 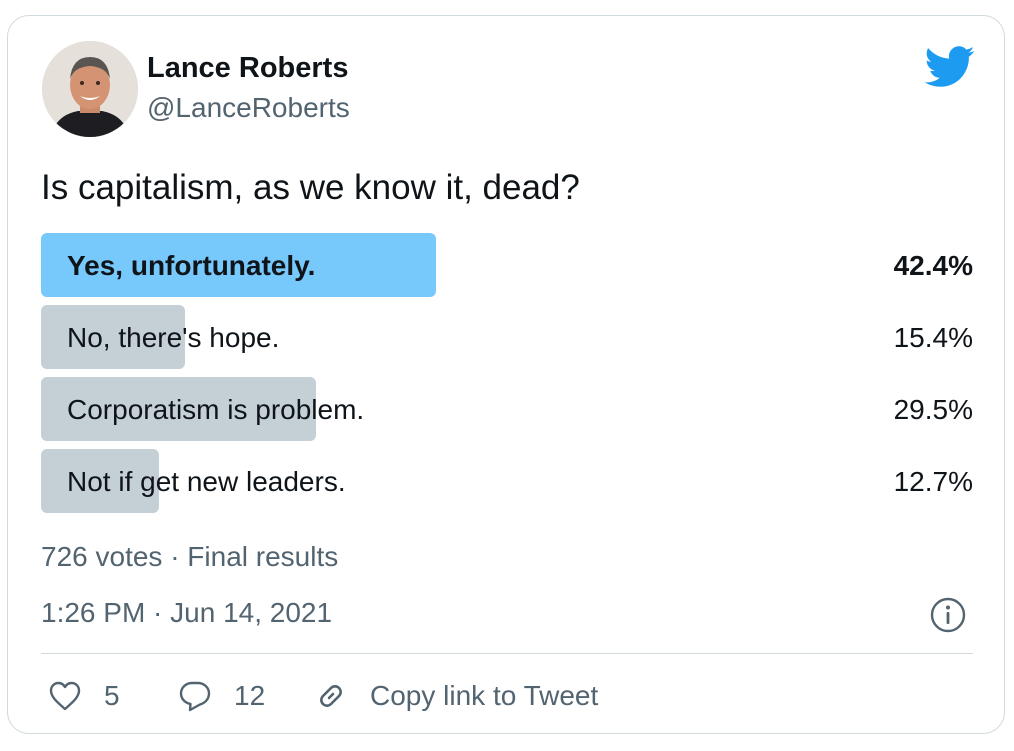 What do you see at coordinates (248, 108) in the screenshot?
I see `author-handle: @LanceRoberts` at bounding box center [248, 108].